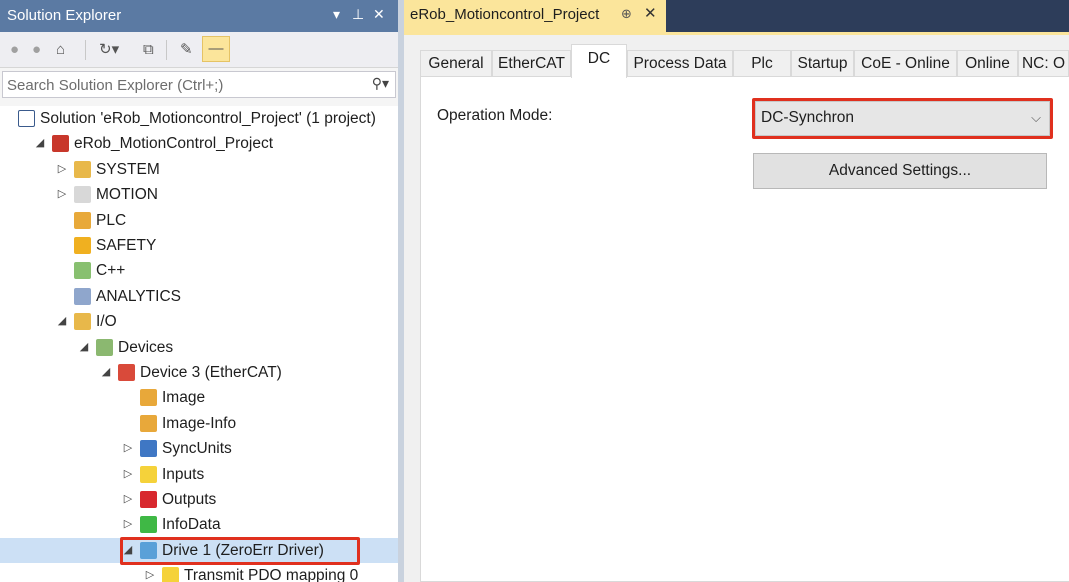  I want to click on sync-icon: ↻▾, so click(109, 50).